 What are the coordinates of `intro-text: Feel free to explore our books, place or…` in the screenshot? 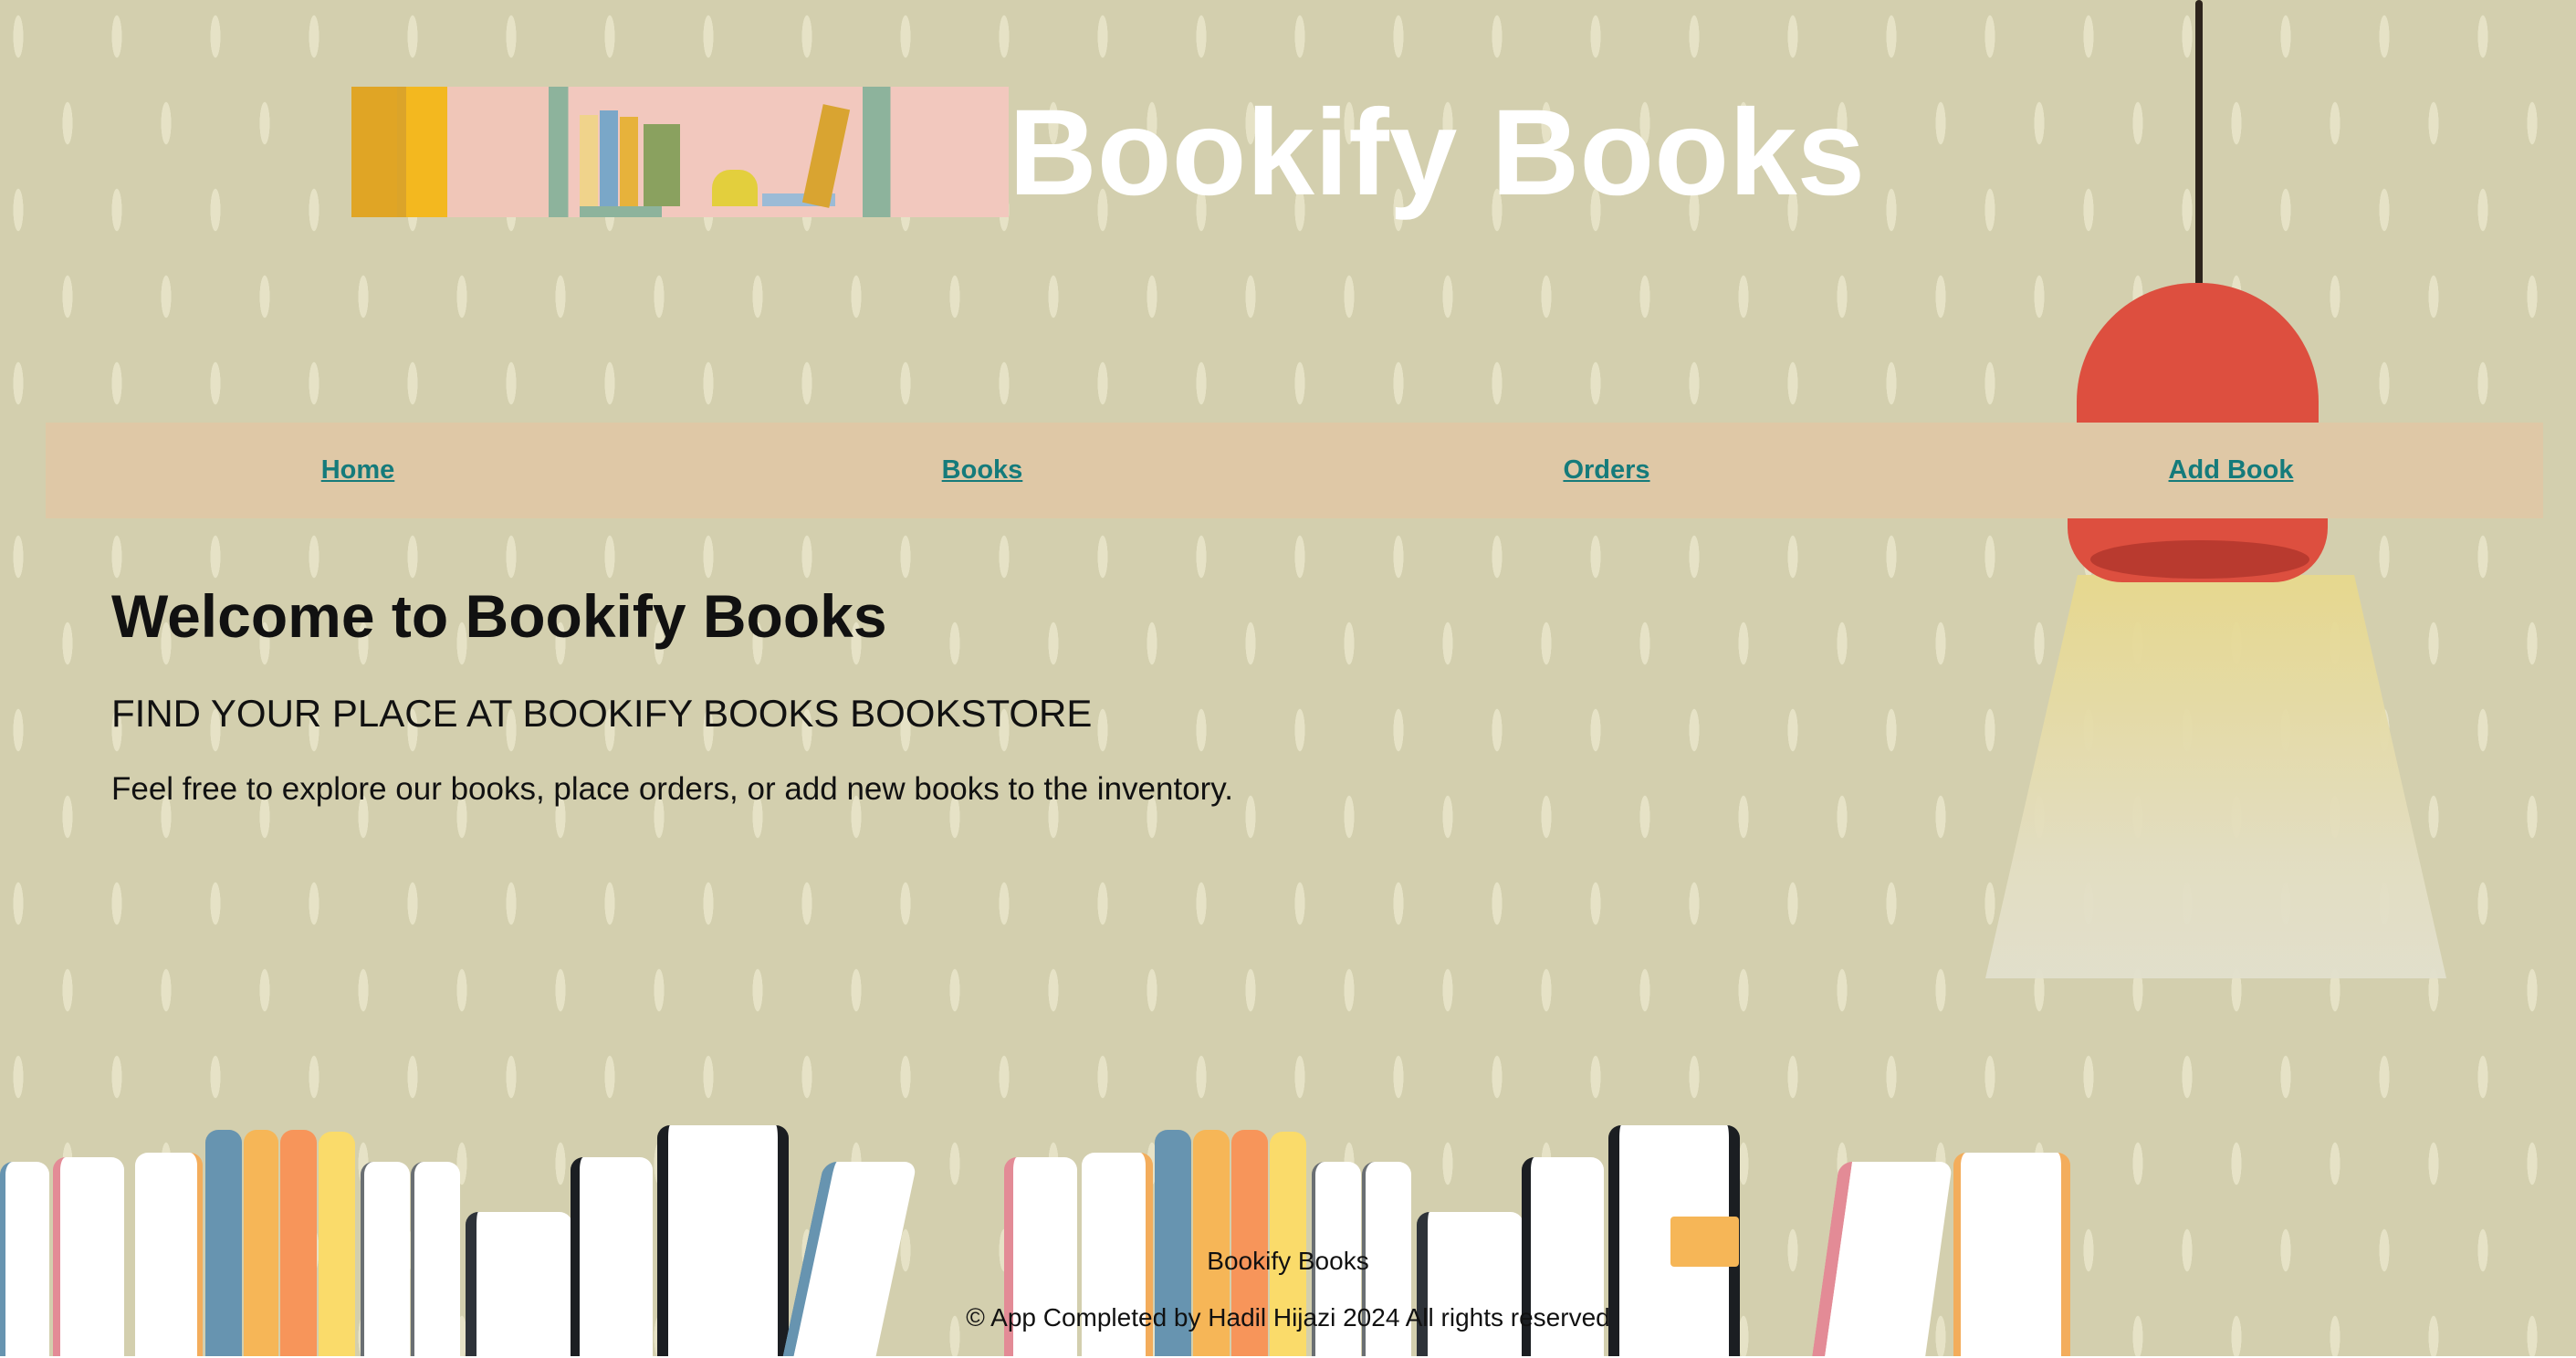 It's located at (672, 789).